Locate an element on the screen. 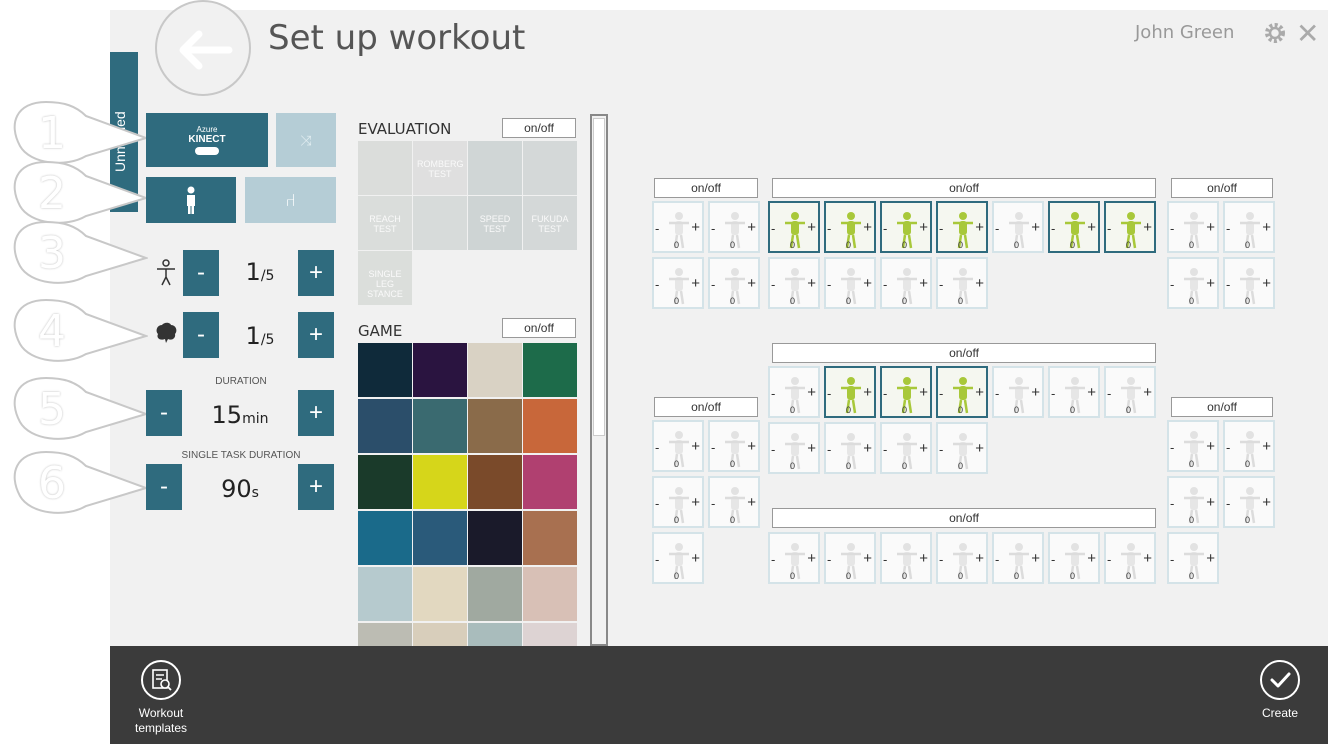 Image resolution: width=1328 pixels, height=744 pixels. back-button is located at coordinates (203, 48).